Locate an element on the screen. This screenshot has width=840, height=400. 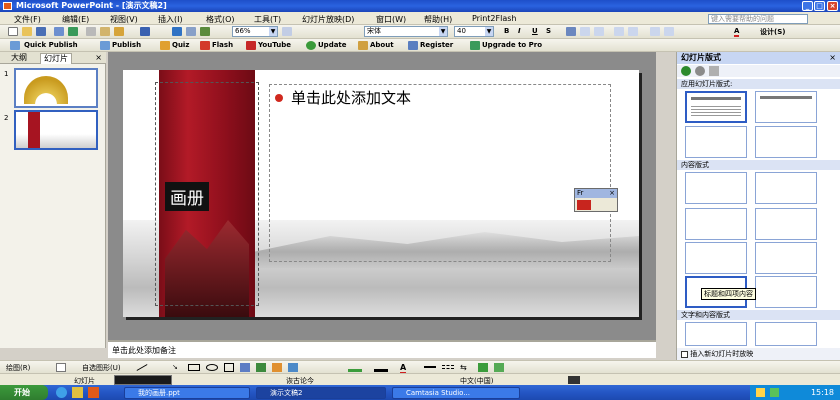
menu-window: 窗口(W) is located at coordinates (391, 19).